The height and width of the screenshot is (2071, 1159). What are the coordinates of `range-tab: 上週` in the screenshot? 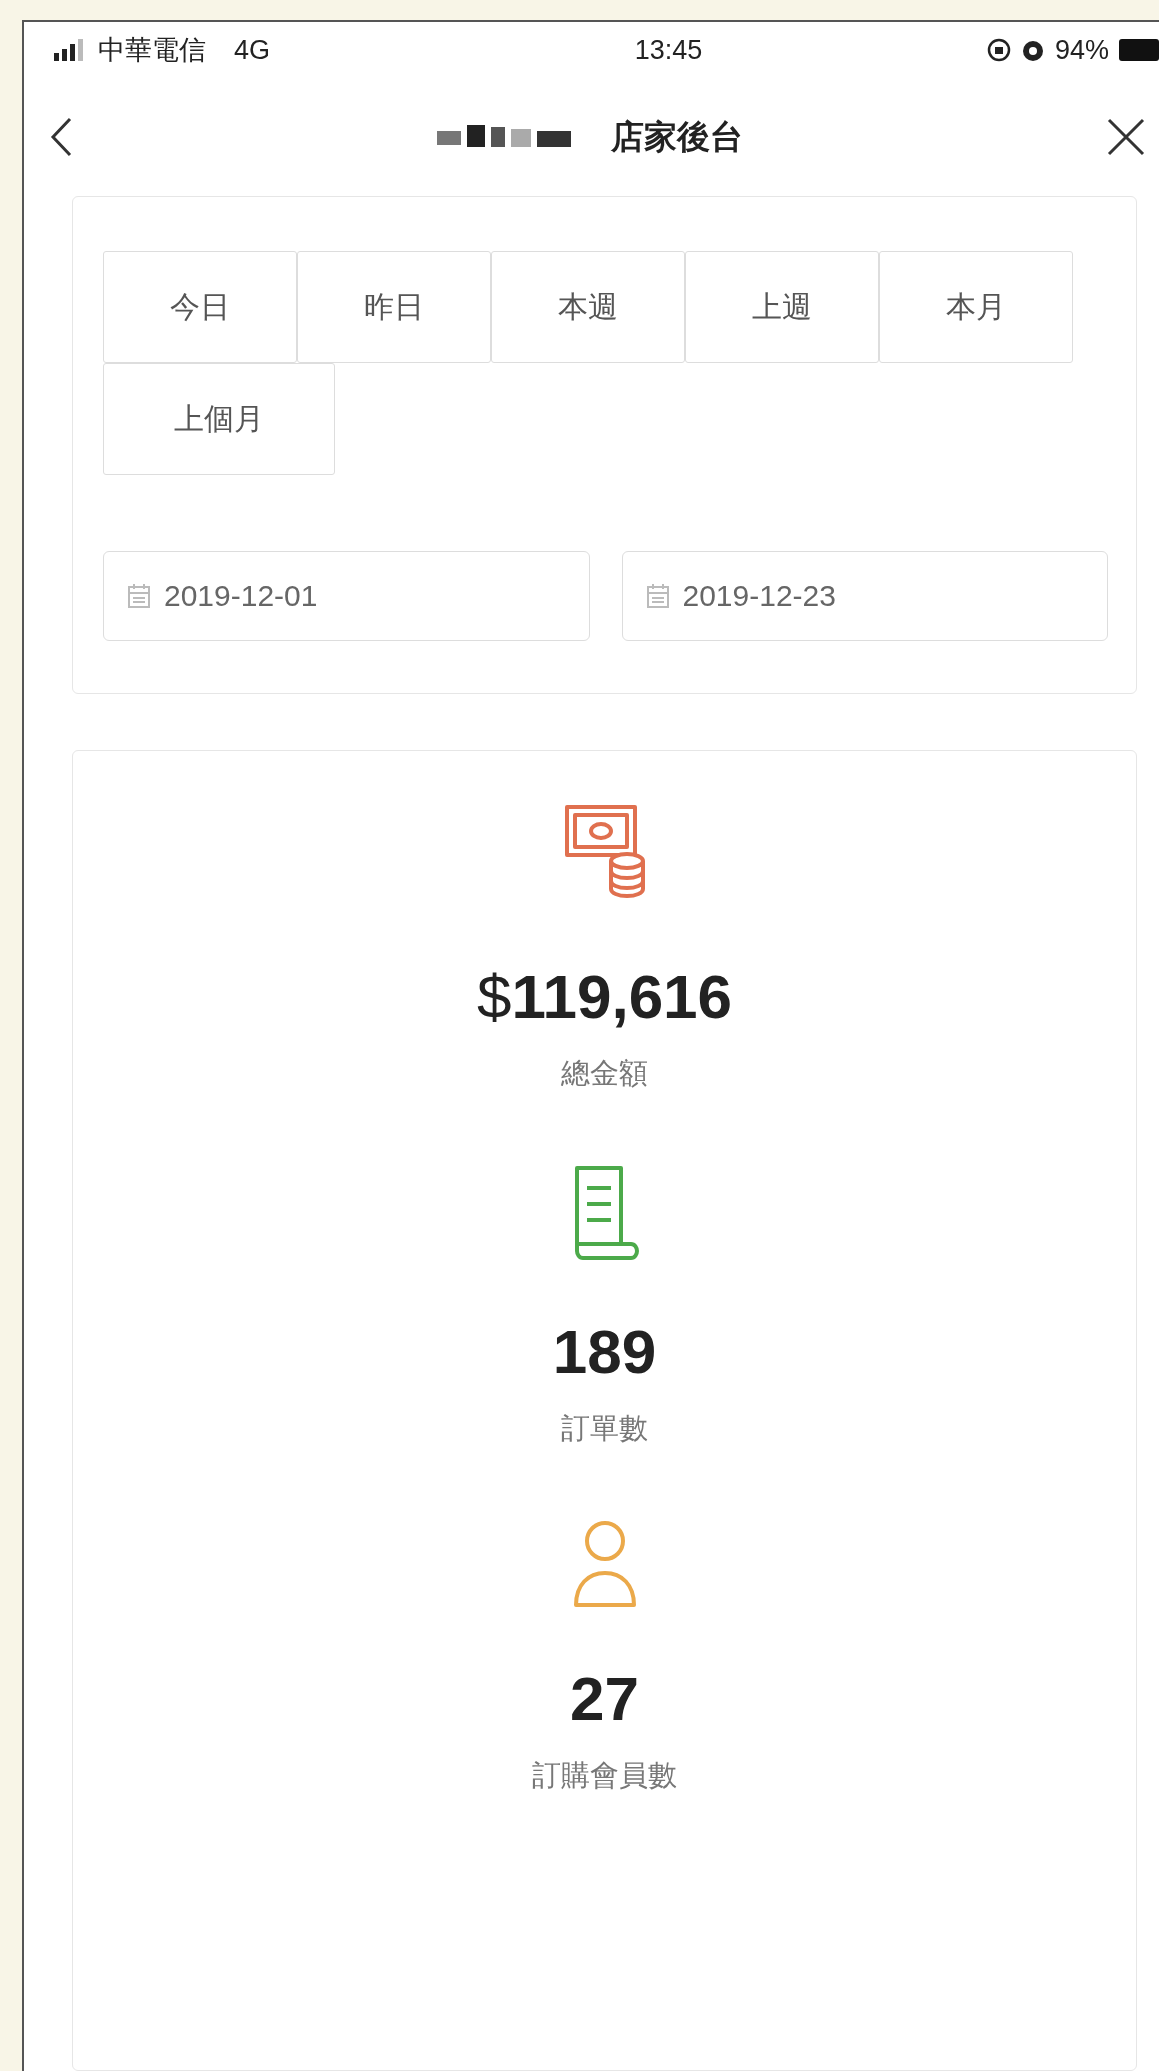 It's located at (782, 307).